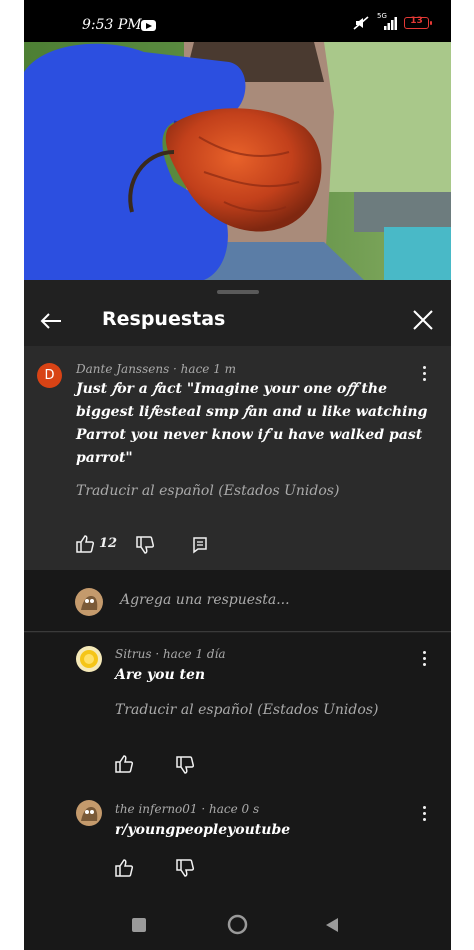 The width and height of the screenshot is (474, 950). Describe the element at coordinates (108, 543) in the screenshot. I see `like-count: 12` at that location.